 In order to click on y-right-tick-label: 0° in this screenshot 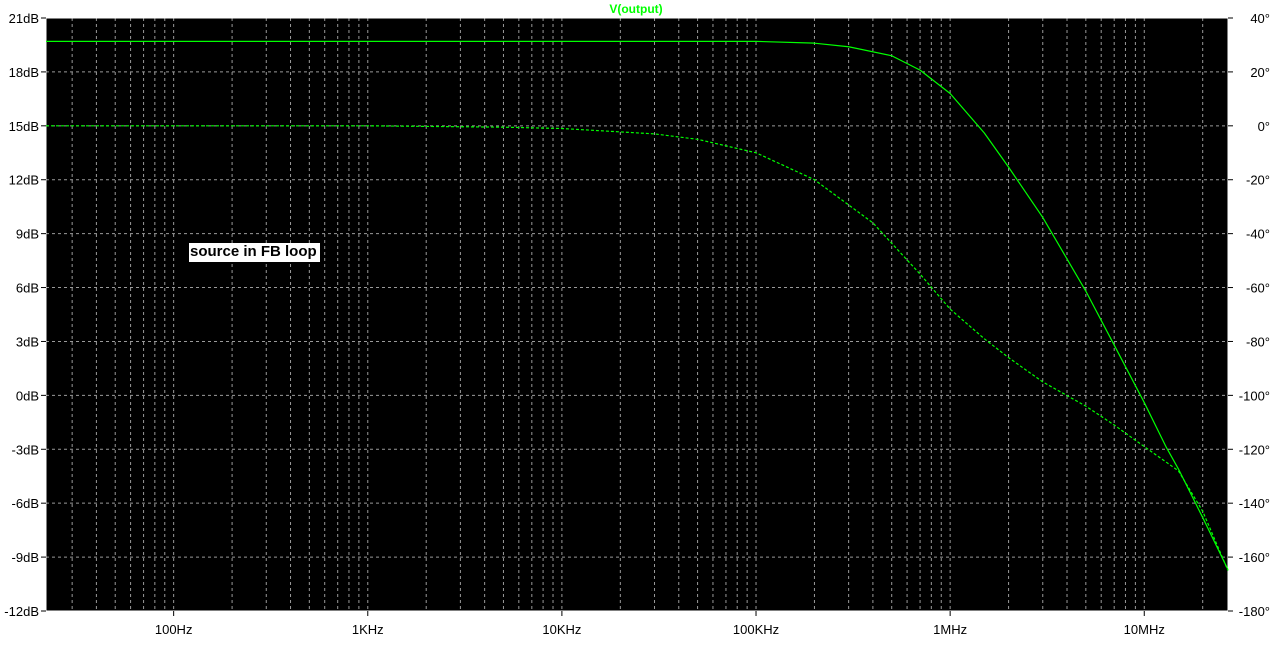, I will do `click(1264, 126)`.